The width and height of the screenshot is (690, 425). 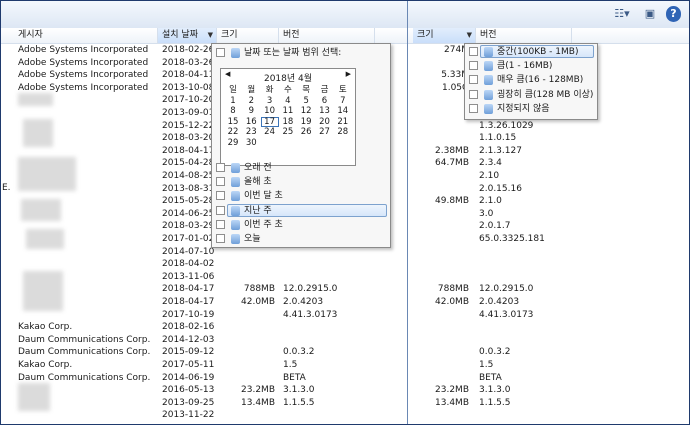 What do you see at coordinates (251, 122) in the screenshot?
I see `calendar-day: 16` at bounding box center [251, 122].